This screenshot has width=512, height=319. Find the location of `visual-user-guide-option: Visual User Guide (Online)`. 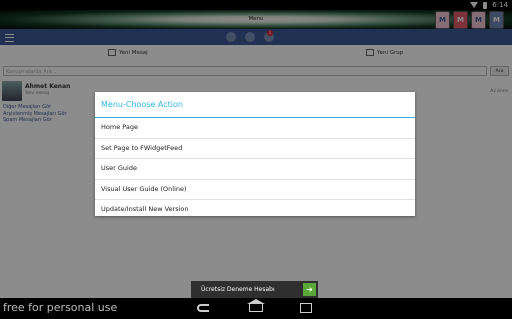

visual-user-guide-option: Visual User Guide (Online) is located at coordinates (255, 190).